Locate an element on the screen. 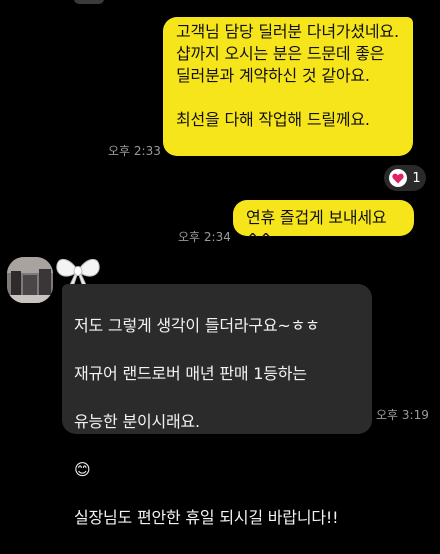  message-timestamp: 오후 3:19 is located at coordinates (402, 415).